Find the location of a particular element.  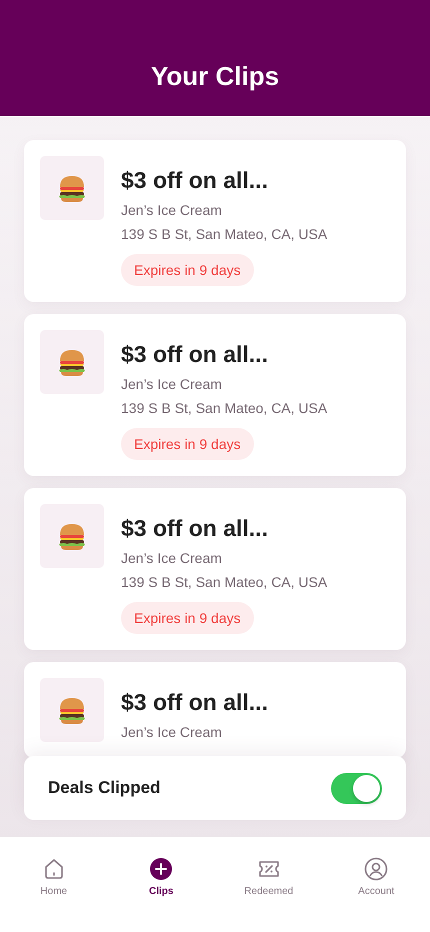

nav-tab: Home is located at coordinates (54, 879).